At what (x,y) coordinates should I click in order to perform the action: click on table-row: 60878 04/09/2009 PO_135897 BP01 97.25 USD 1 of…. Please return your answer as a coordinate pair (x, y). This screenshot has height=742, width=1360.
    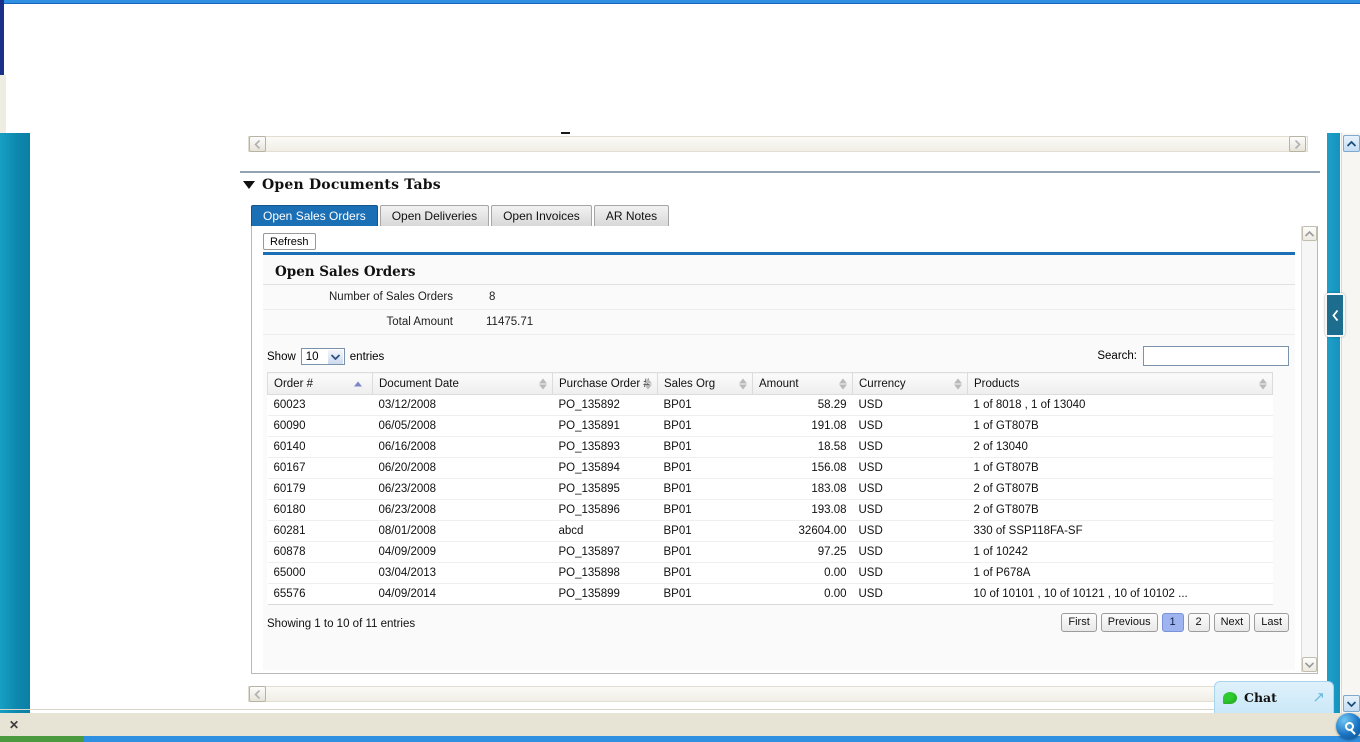
    Looking at the image, I should click on (770, 552).